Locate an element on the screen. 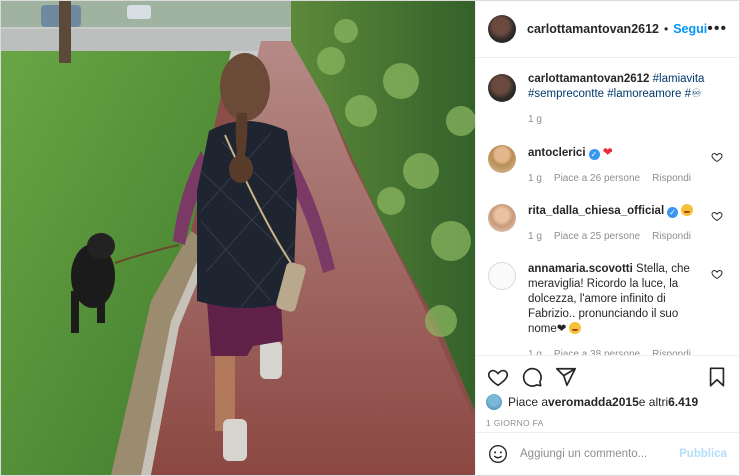 The height and width of the screenshot is (476, 740). likes-count: 6.419 is located at coordinates (683, 402).